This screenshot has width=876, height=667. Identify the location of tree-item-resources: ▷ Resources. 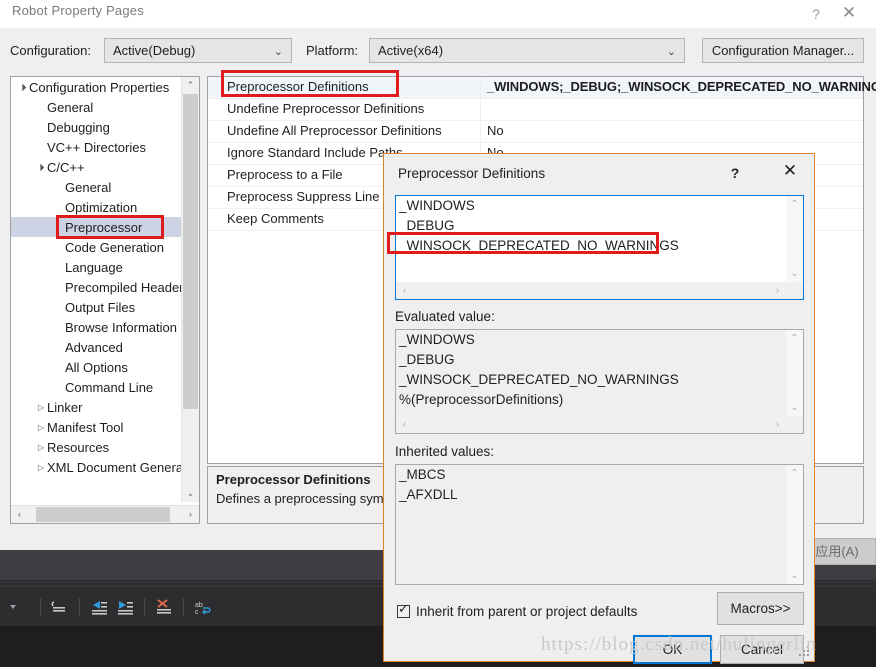
(96, 447).